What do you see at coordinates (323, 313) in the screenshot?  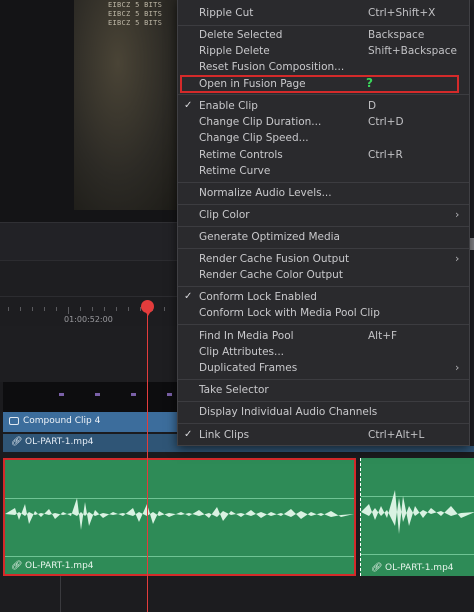 I see `menu-item-conform-lock-media-pool: Conform Lock with Media Pool Clip` at bounding box center [323, 313].